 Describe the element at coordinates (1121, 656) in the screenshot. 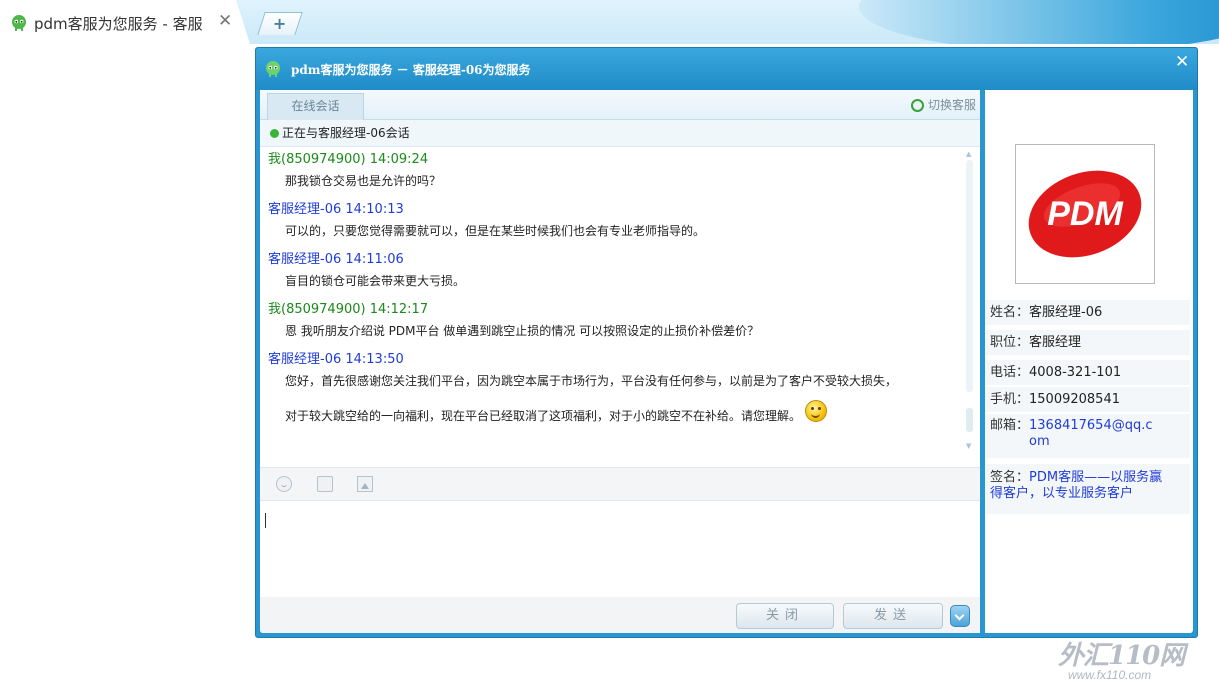

I see `watermark-brand: 外汇110网` at that location.